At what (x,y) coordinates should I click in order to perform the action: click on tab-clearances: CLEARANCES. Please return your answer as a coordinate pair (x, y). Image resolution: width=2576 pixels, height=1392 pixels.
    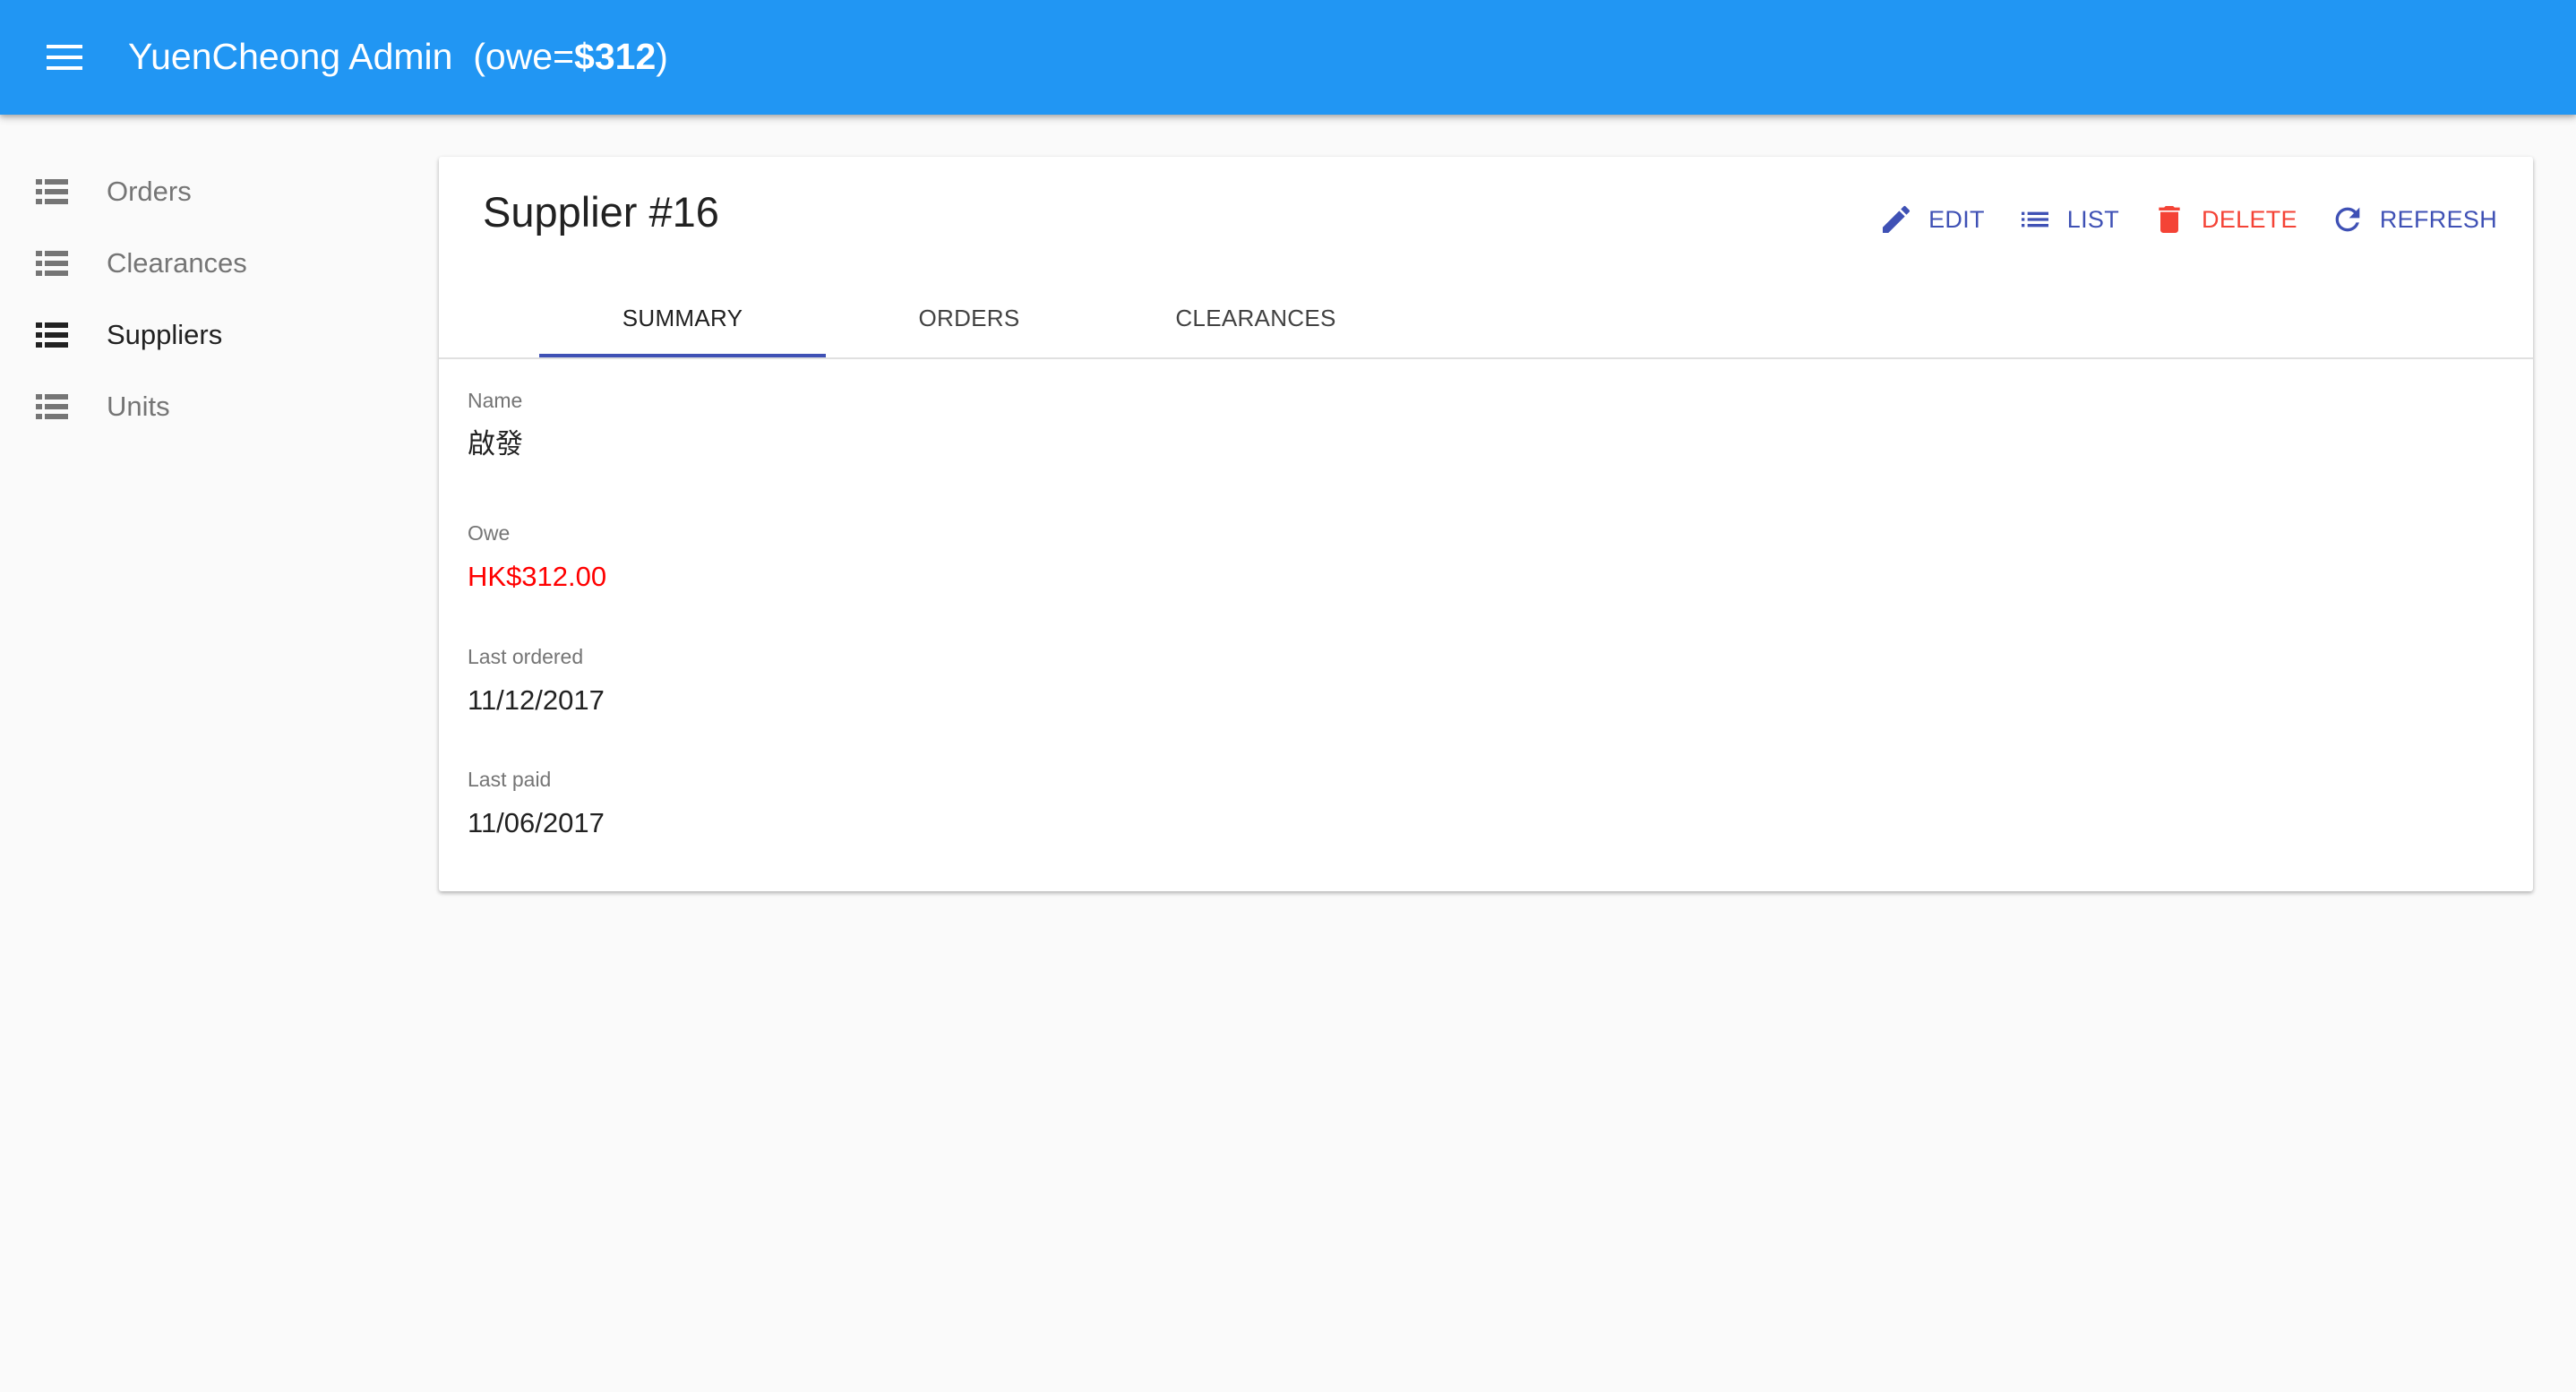
    Looking at the image, I should click on (1255, 318).